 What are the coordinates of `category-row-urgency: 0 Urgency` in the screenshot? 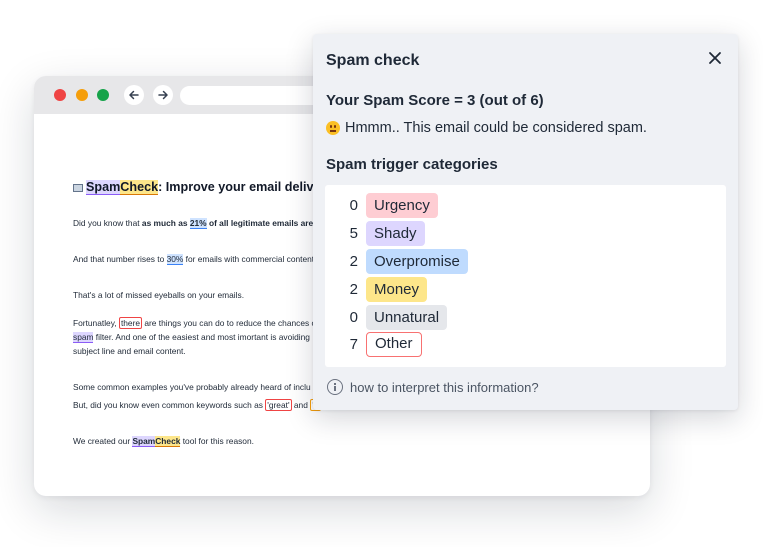 It's located at (381, 205).